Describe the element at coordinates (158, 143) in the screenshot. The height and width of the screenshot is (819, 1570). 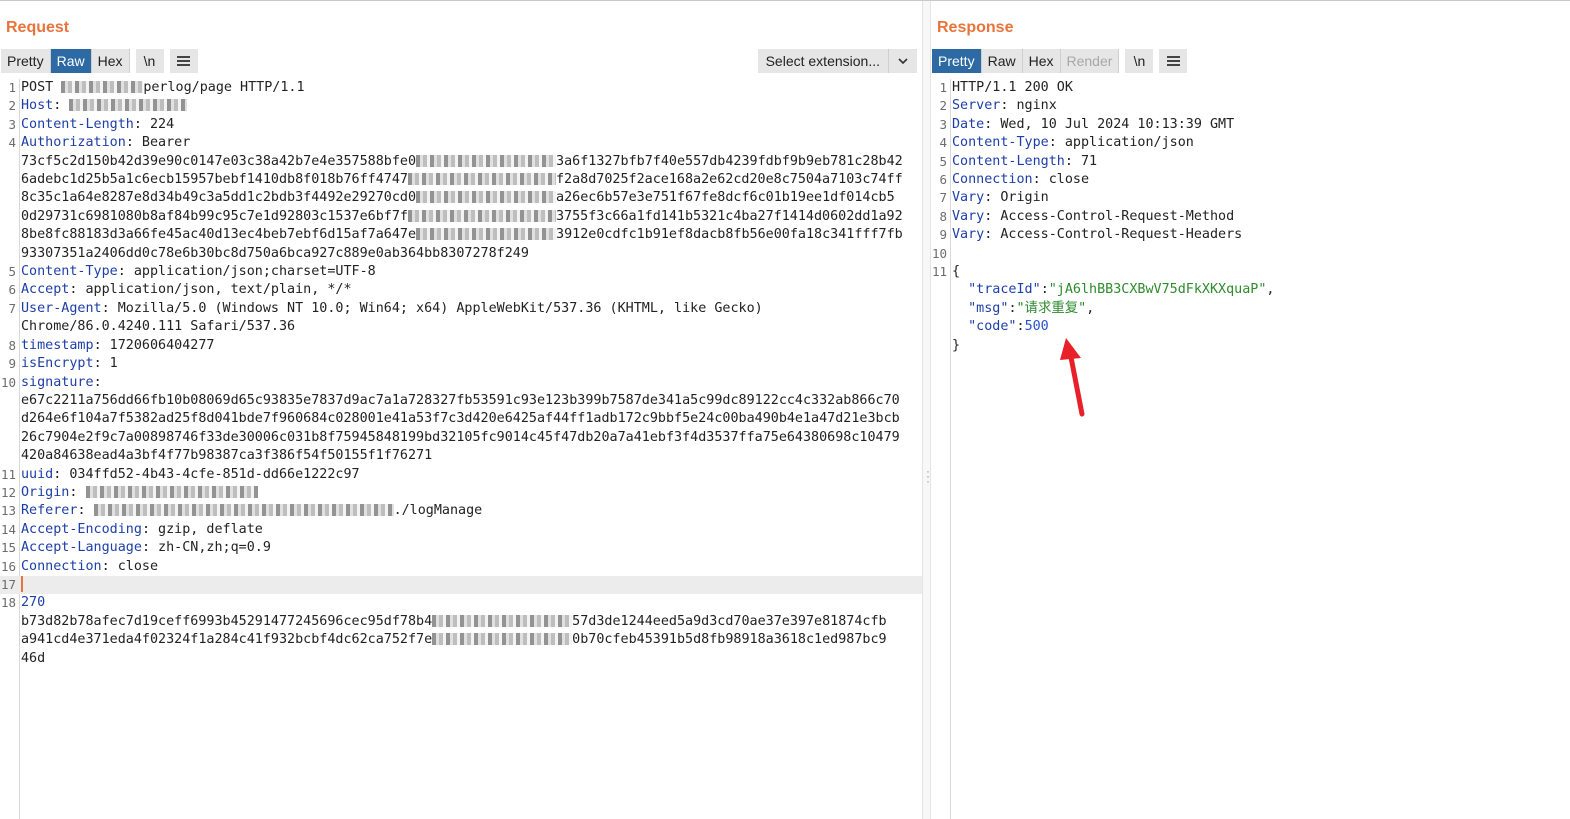
I see `text-segment: : Bearer` at that location.